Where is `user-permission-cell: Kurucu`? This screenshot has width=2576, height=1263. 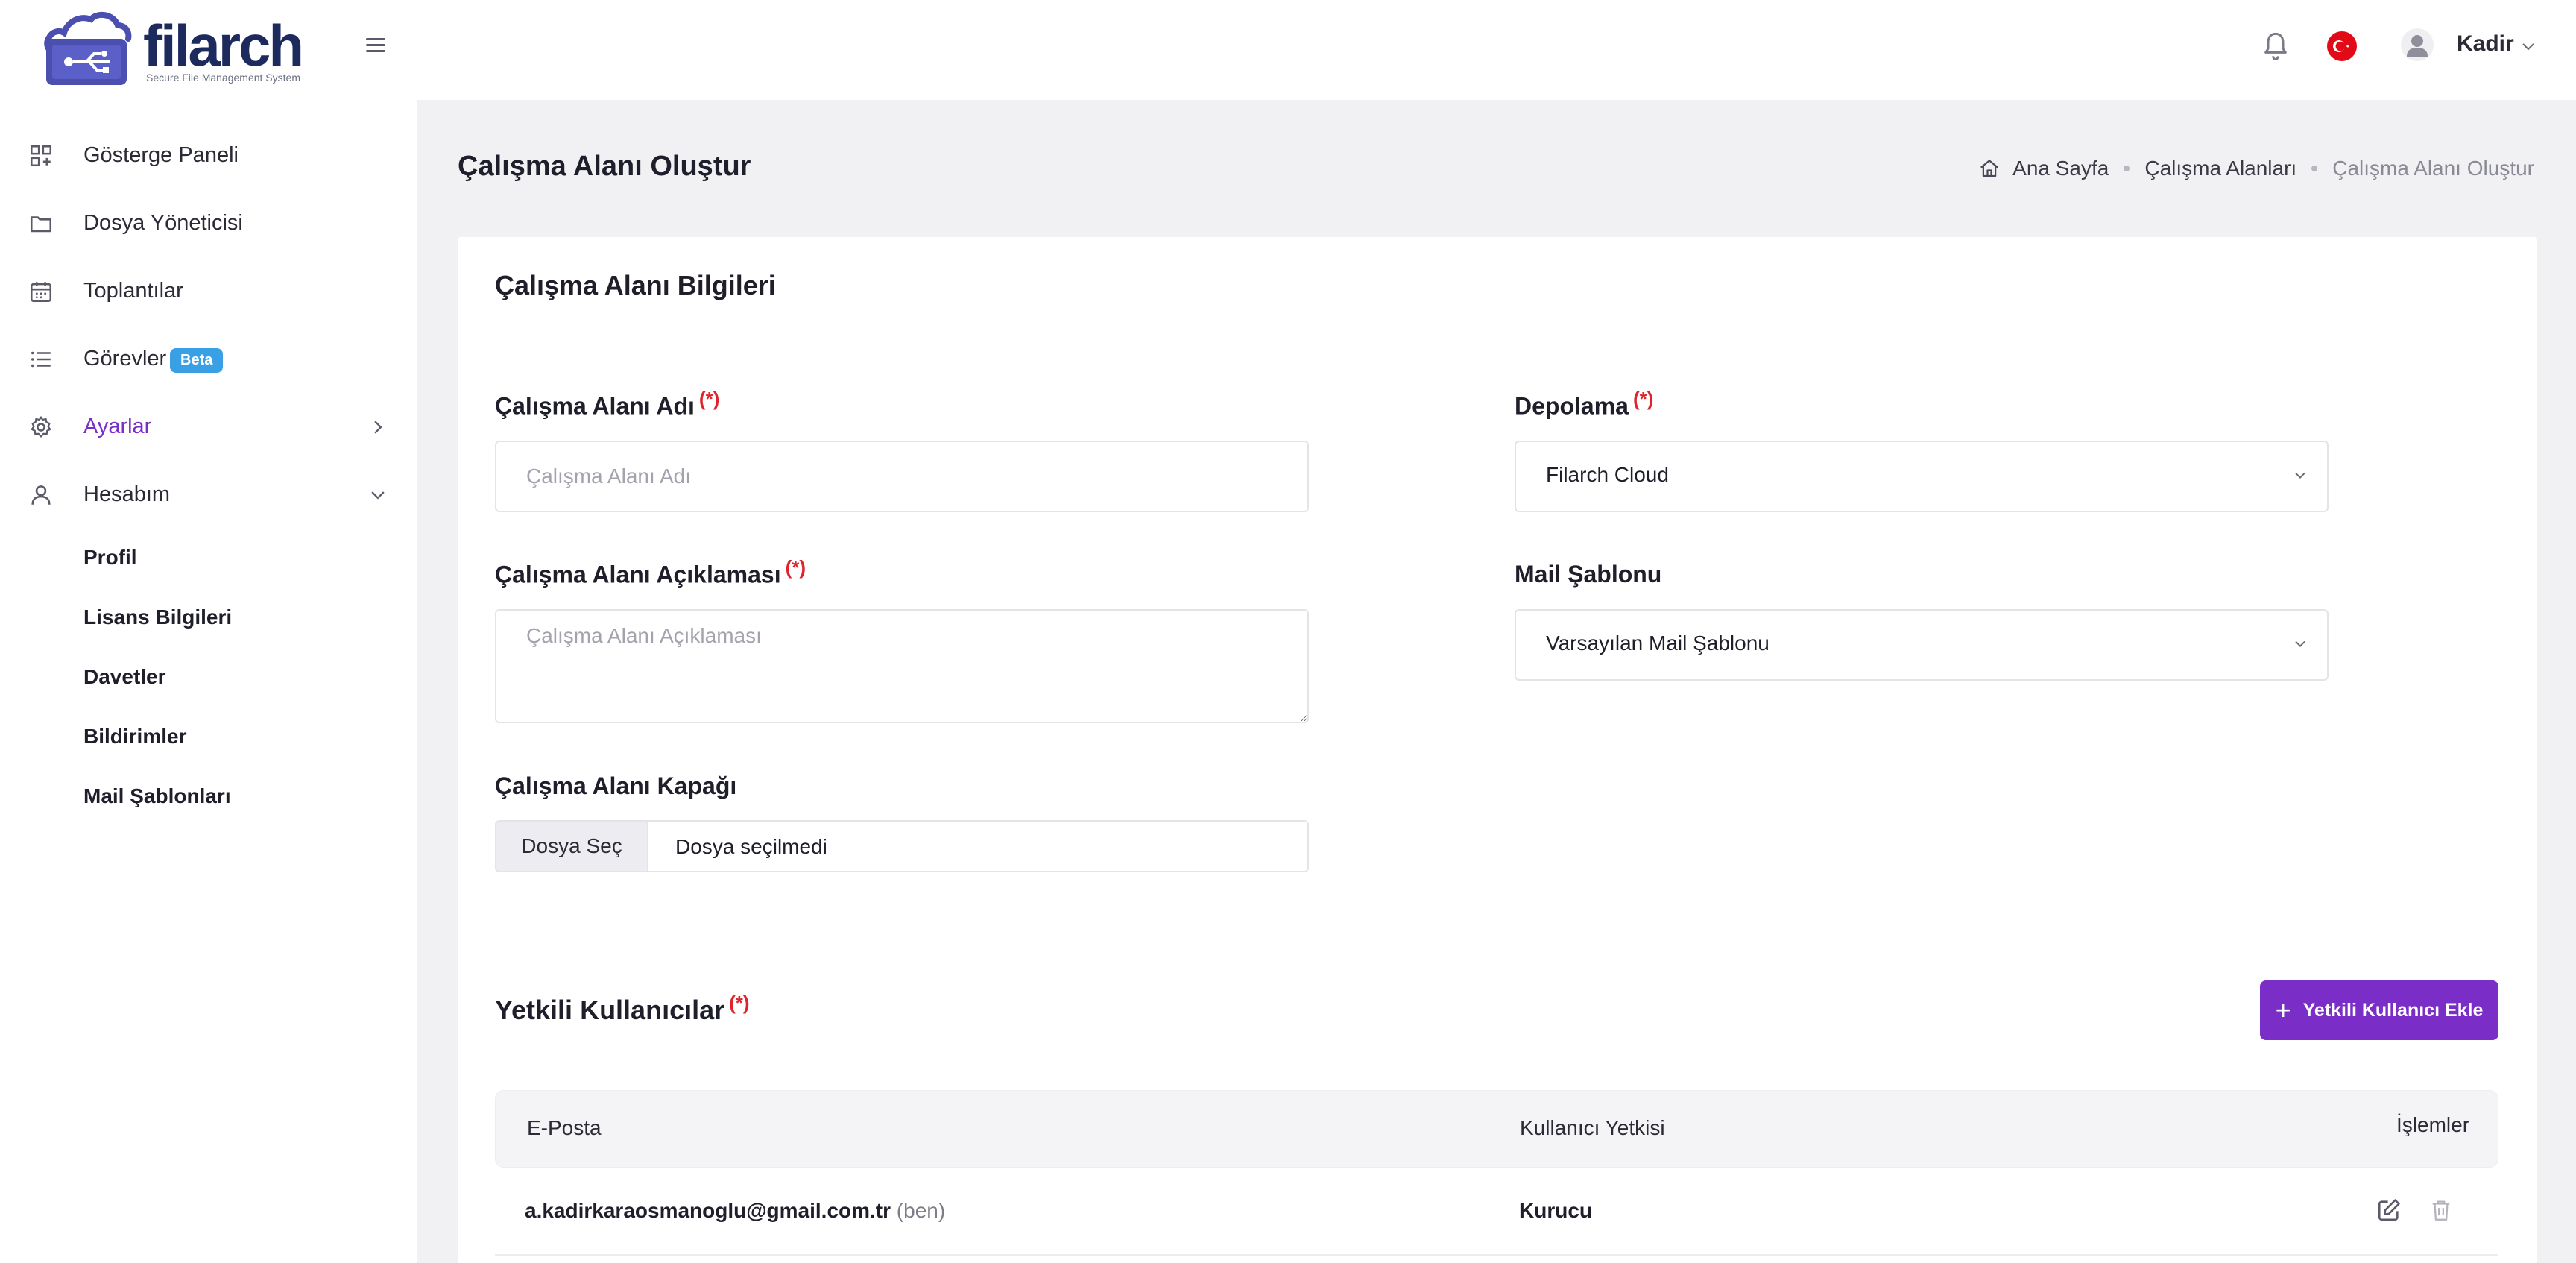
user-permission-cell: Kurucu is located at coordinates (1555, 1211).